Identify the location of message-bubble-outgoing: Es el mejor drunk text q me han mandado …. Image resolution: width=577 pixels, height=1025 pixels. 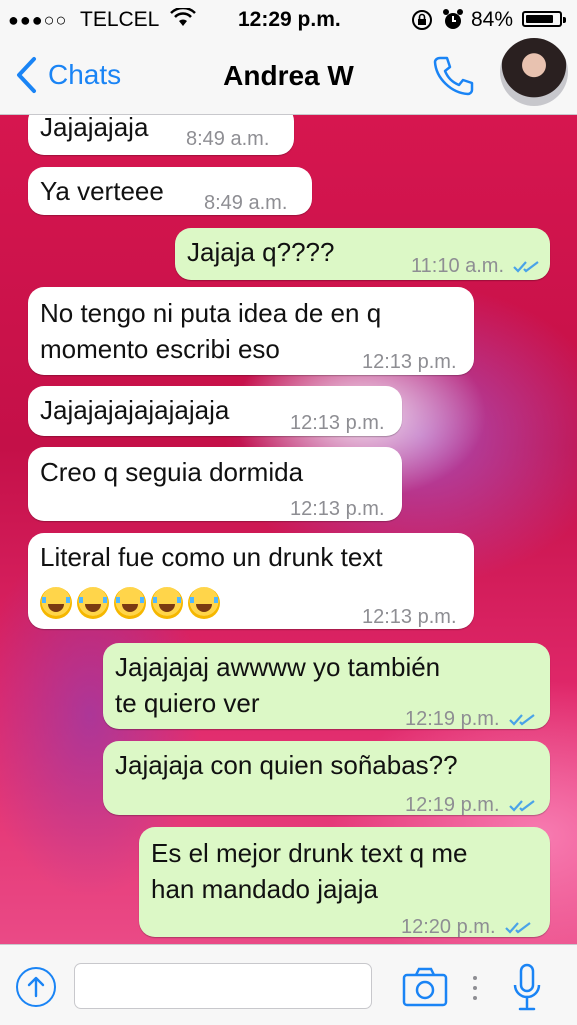
(344, 882).